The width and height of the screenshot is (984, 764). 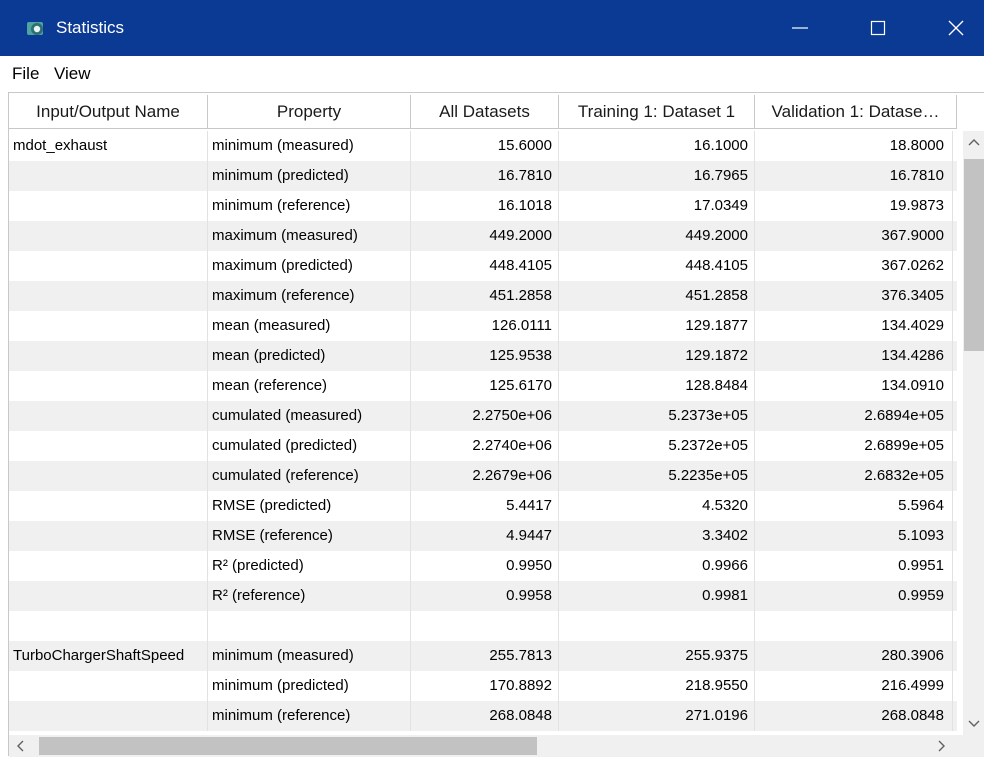 What do you see at coordinates (854, 686) in the screenshot?
I see `row-validation-cell: 216.4999` at bounding box center [854, 686].